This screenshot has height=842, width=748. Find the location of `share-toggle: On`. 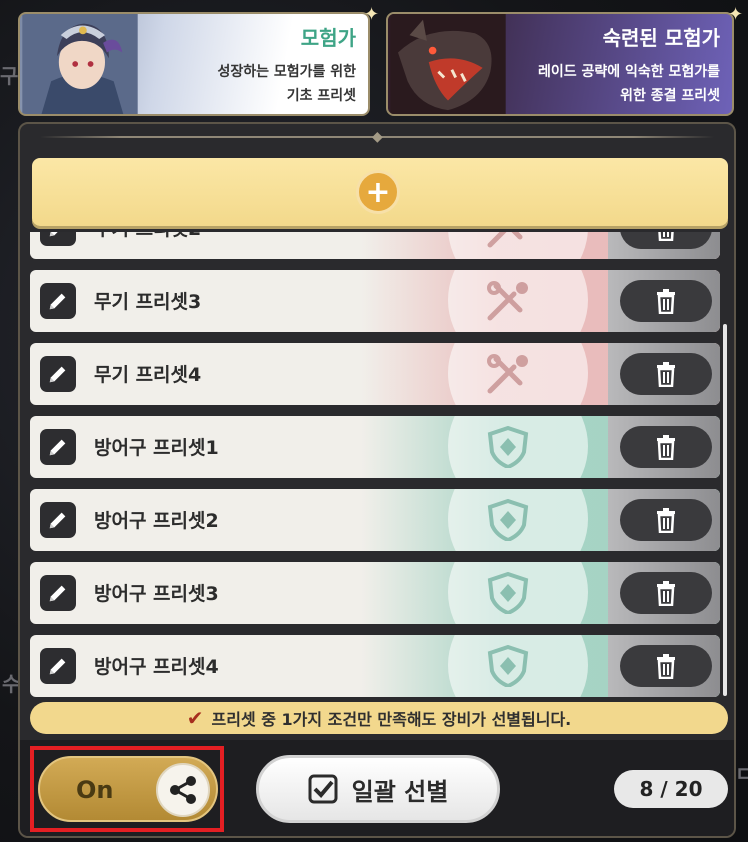

share-toggle: On is located at coordinates (128, 789).